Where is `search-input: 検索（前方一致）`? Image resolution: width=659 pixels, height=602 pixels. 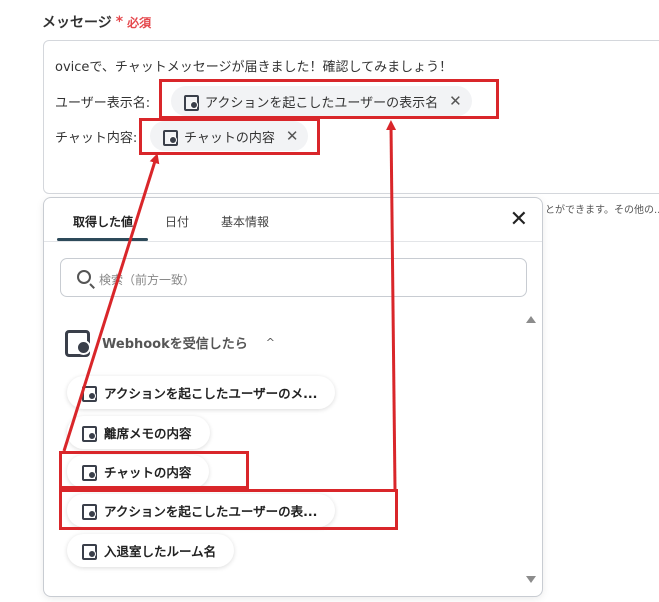
search-input: 検索（前方一致） is located at coordinates (293, 277).